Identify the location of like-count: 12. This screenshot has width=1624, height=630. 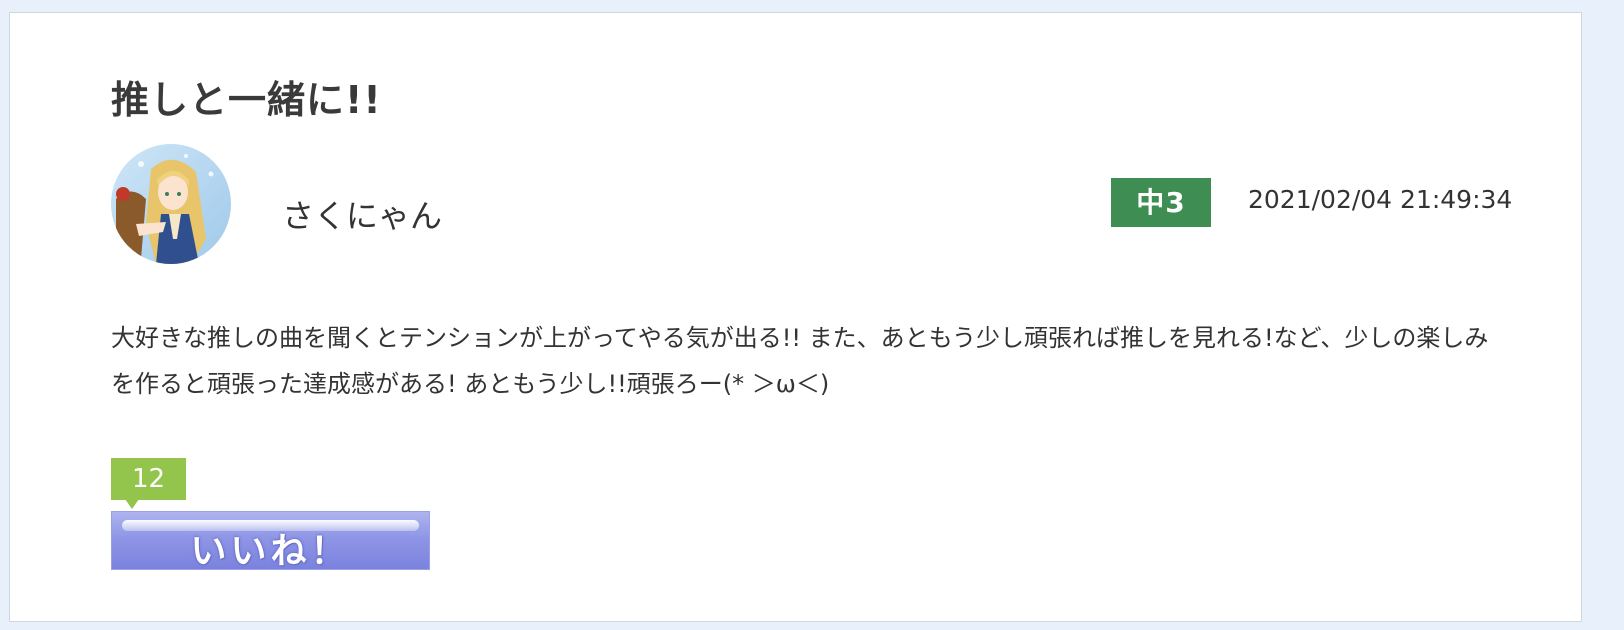
(148, 479).